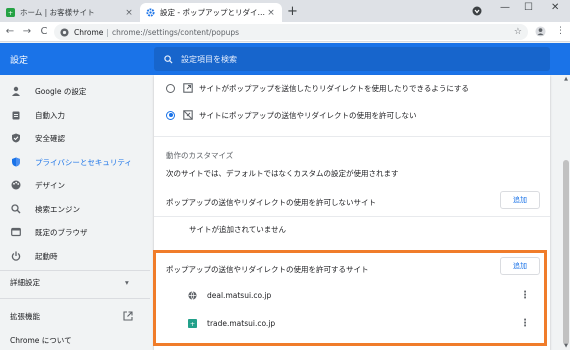 The height and width of the screenshot is (350, 570). Describe the element at coordinates (75, 185) in the screenshot. I see `sidebar-item-appearance: デザイン` at that location.